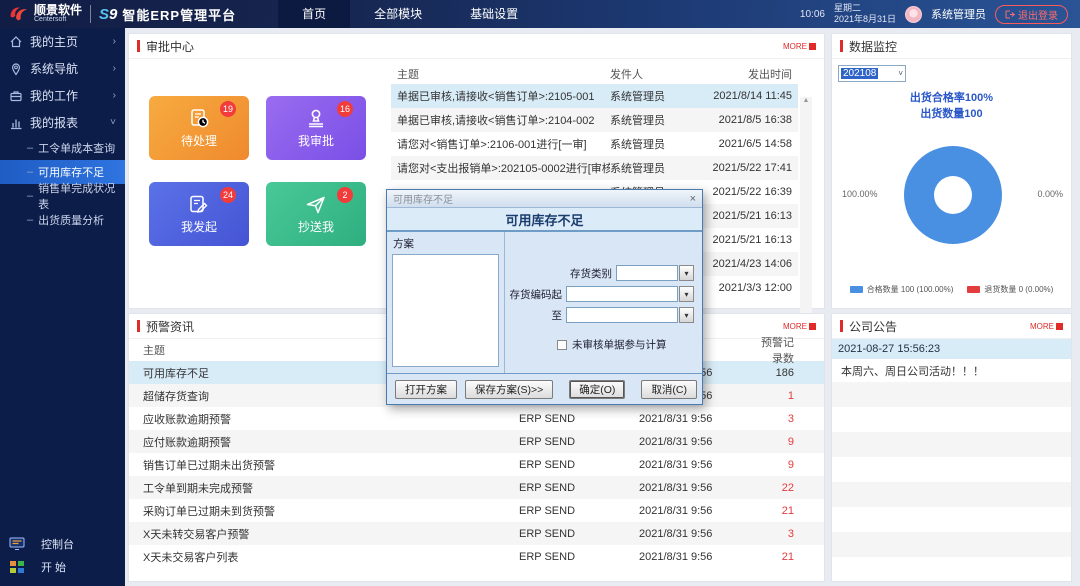  I want to click on col-time: 发出时间, so click(770, 75).